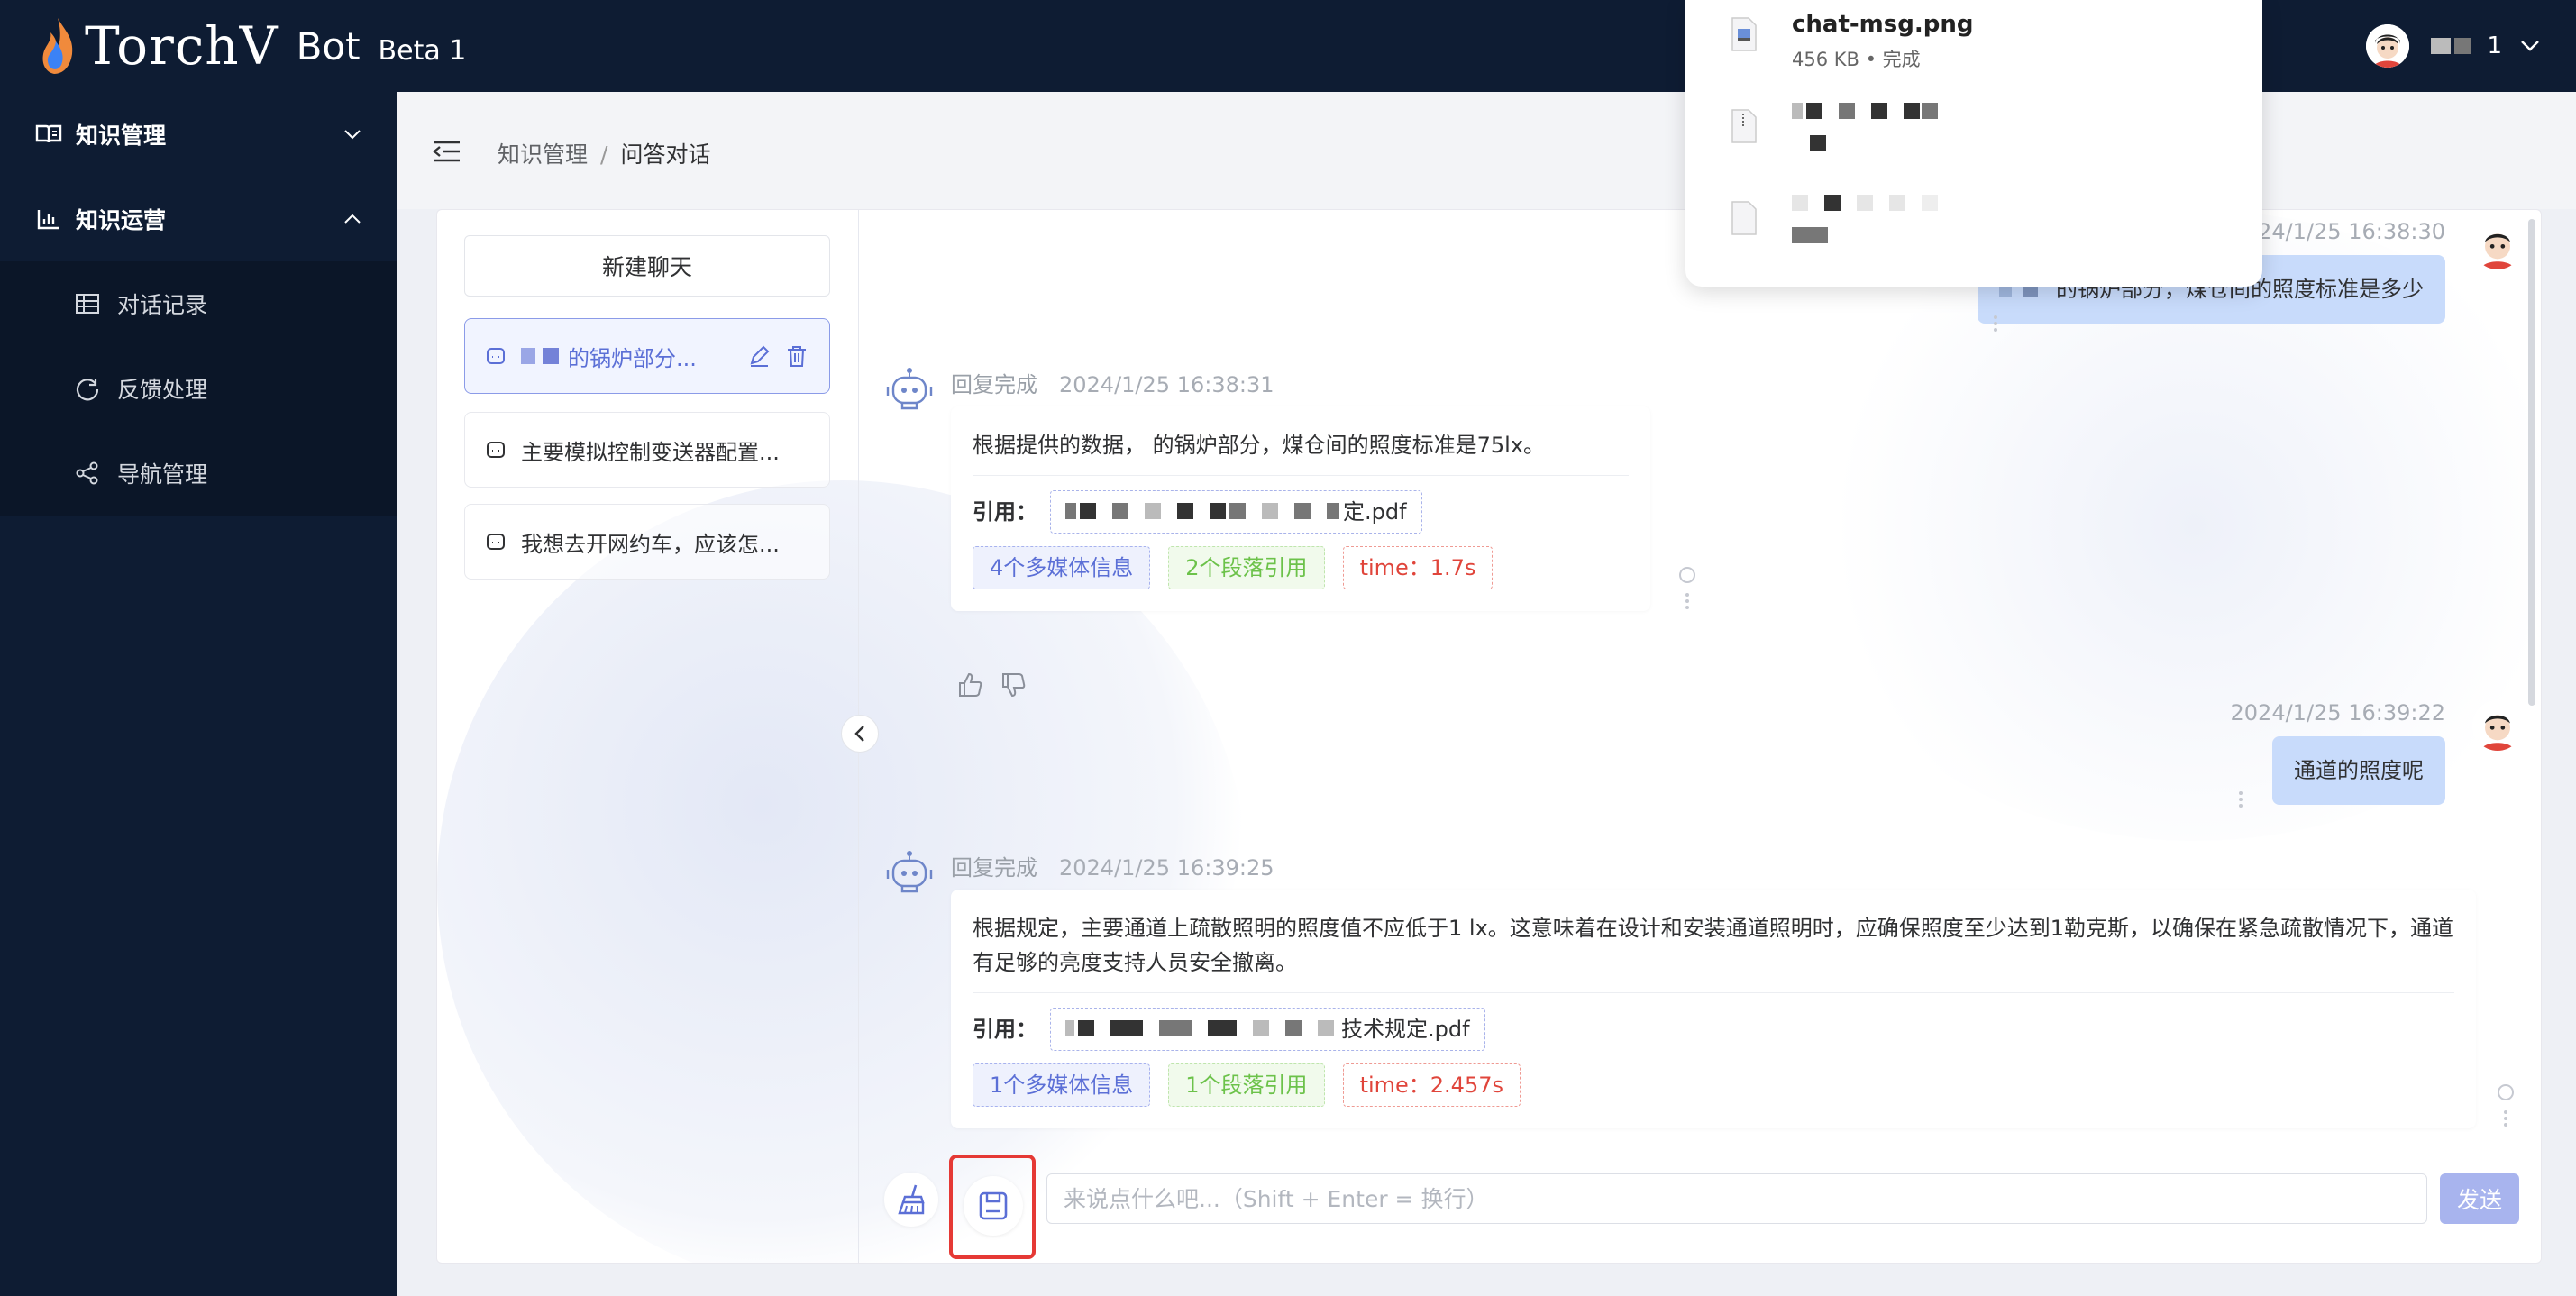 Image resolution: width=2576 pixels, height=1296 pixels. I want to click on sidebar-item-navigation: 导航管理, so click(198, 473).